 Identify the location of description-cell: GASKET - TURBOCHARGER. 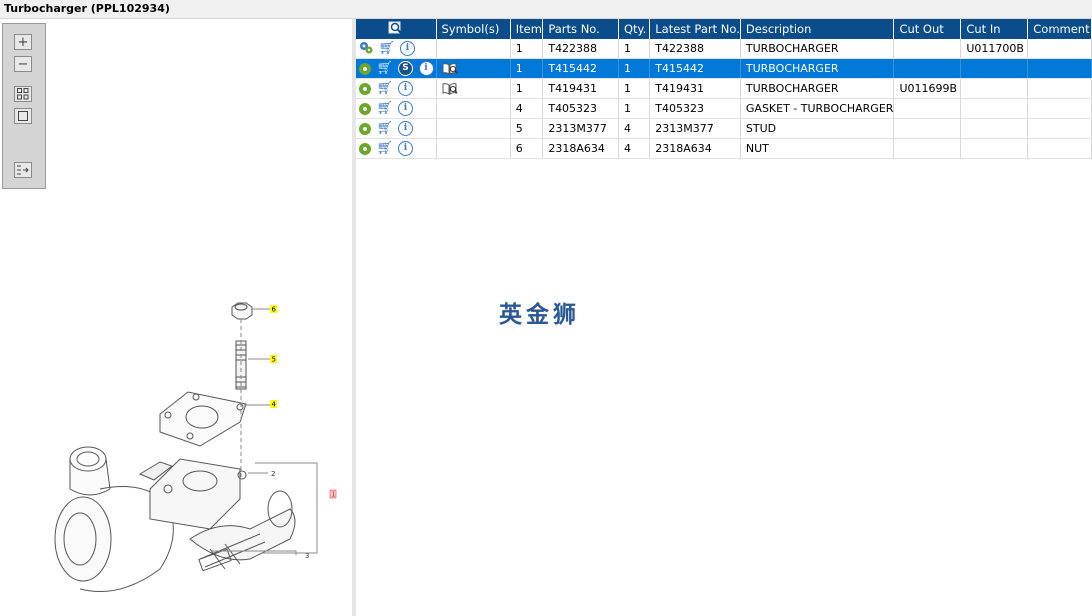
(817, 108).